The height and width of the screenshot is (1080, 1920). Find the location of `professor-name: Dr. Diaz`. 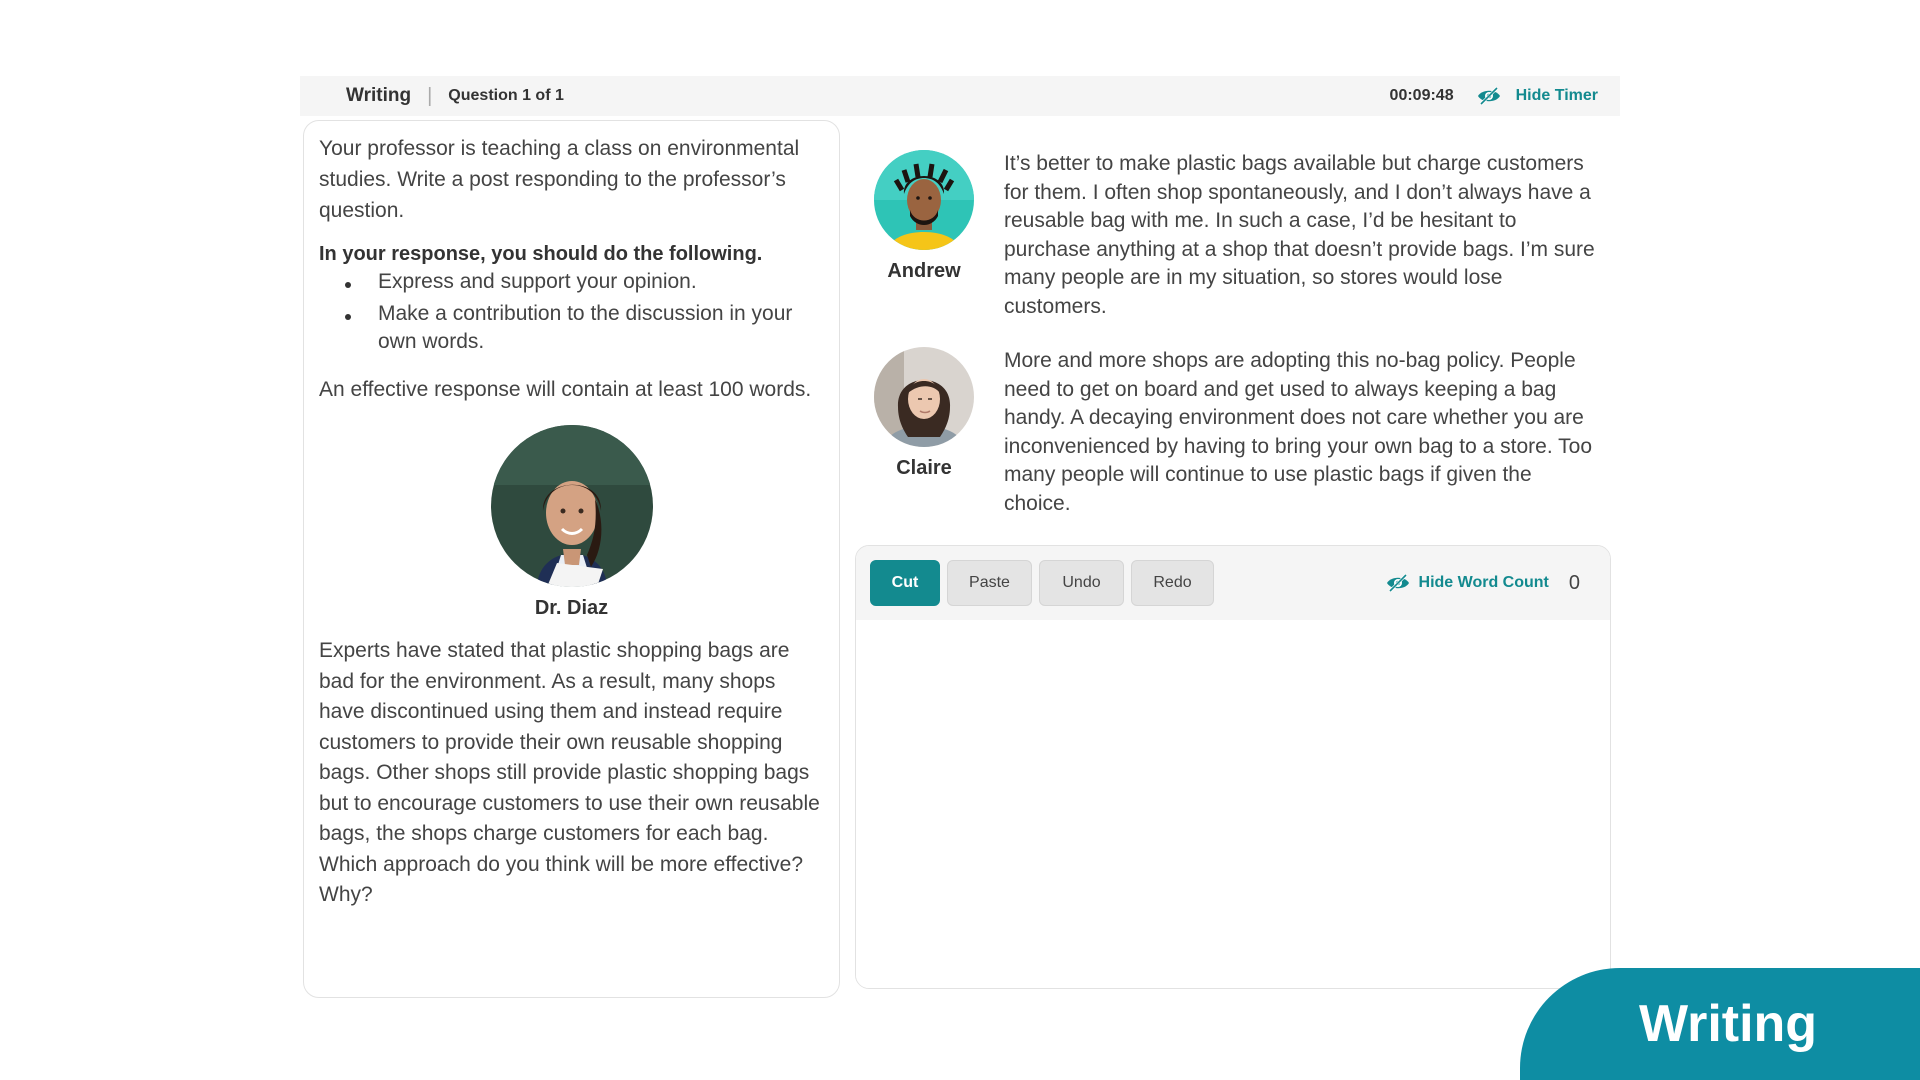

professor-name: Dr. Diaz is located at coordinates (571, 608).